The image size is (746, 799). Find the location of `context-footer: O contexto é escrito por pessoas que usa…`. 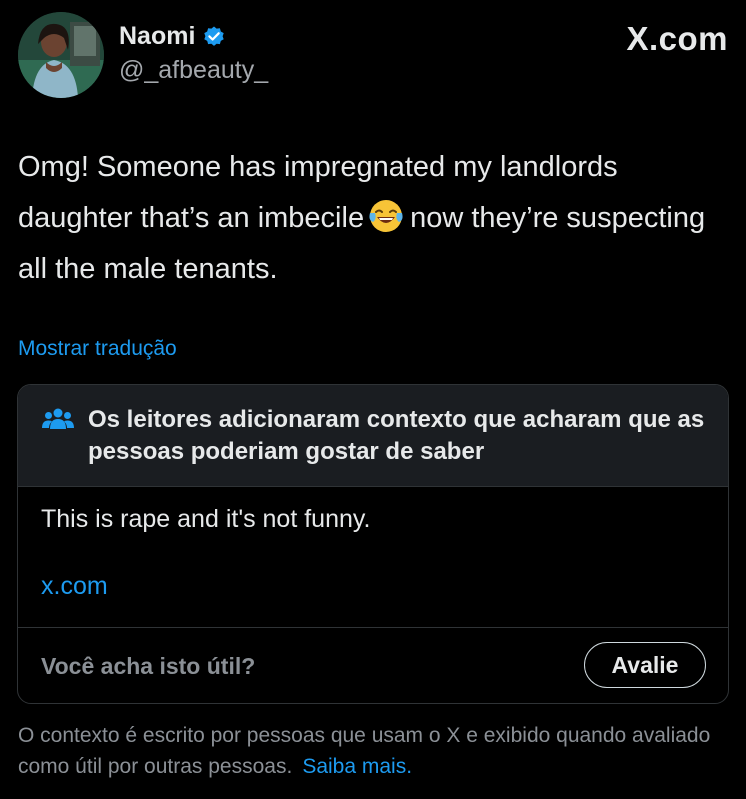

context-footer: O contexto é escrito por pessoas que usa… is located at coordinates (374, 751).